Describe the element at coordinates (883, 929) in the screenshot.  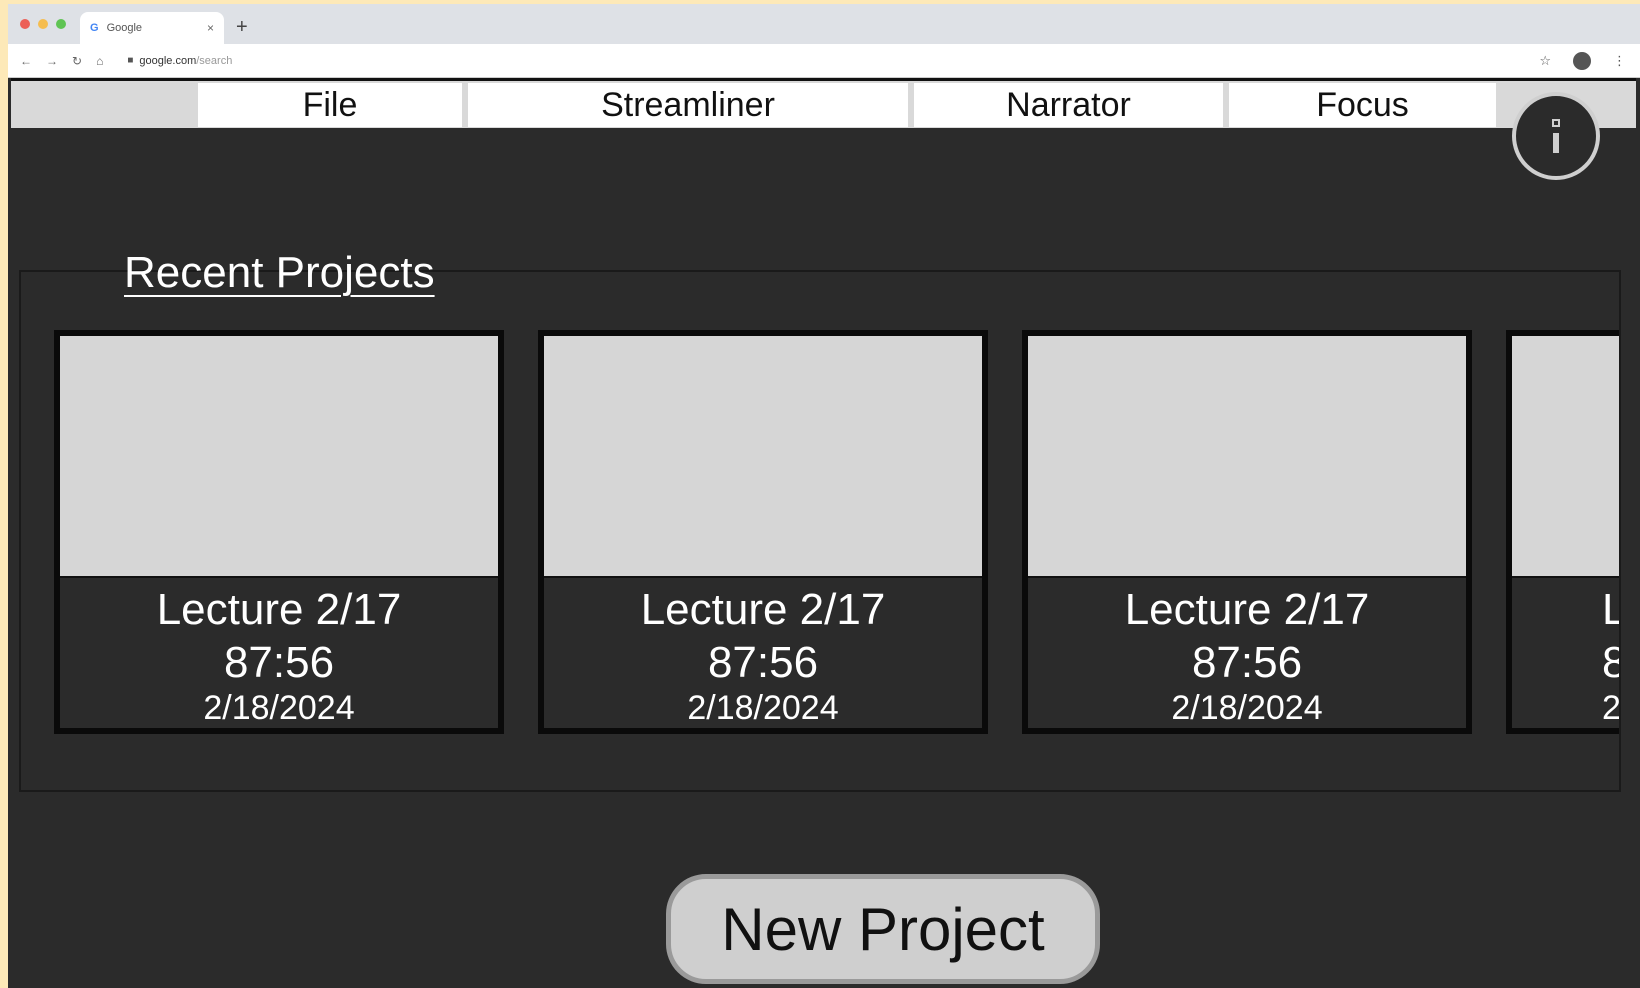
I see `new-project-button: New Project` at that location.